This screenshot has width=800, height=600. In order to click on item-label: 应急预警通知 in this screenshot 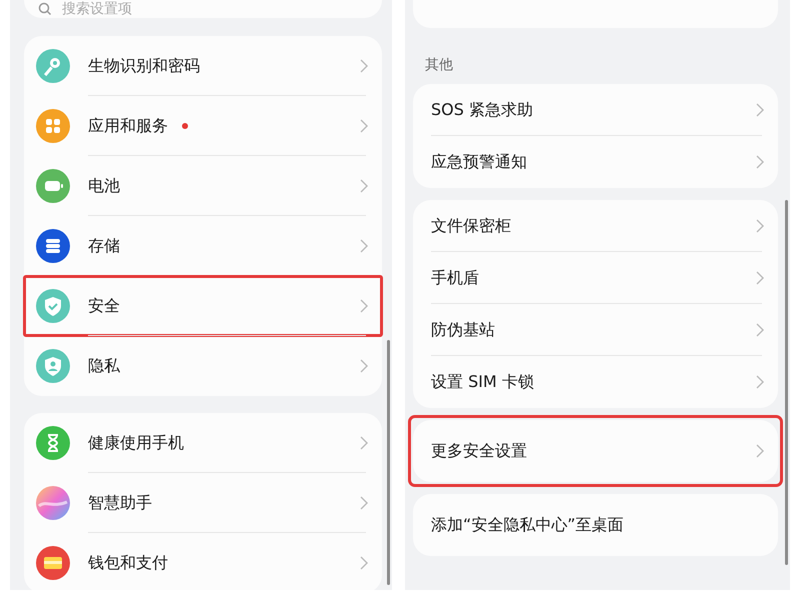, I will do `click(479, 162)`.